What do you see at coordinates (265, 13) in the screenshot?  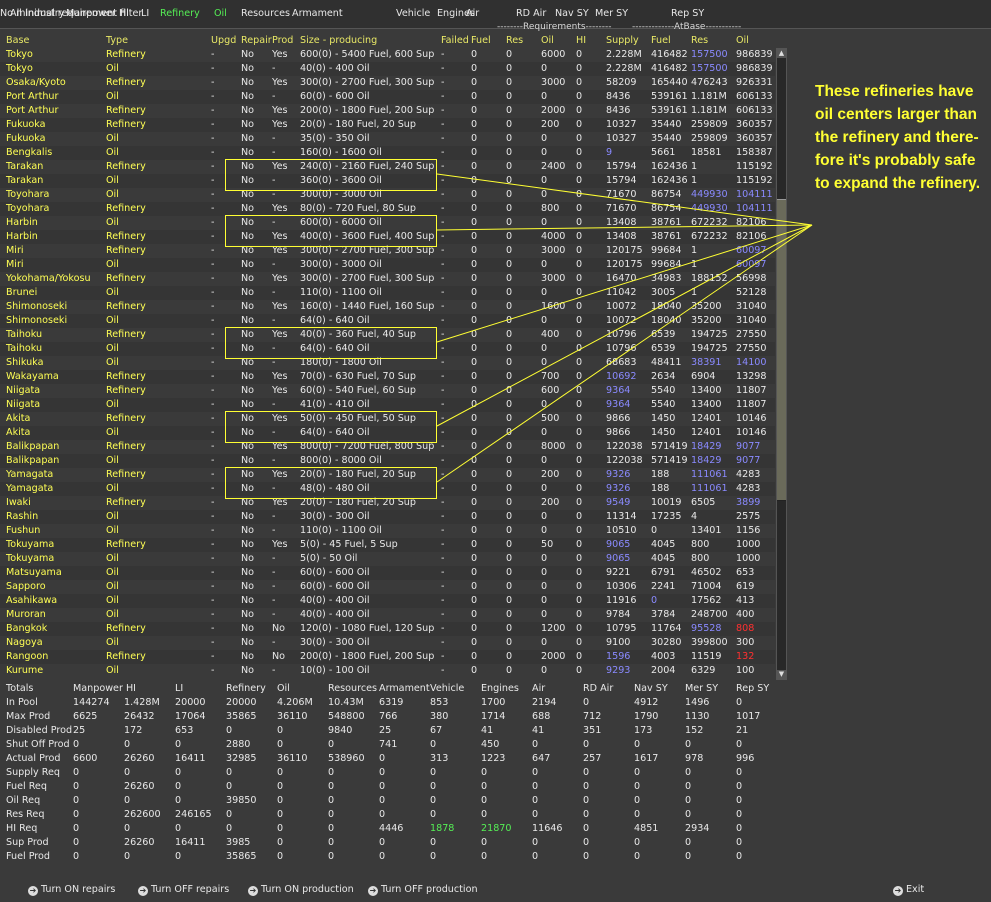 I see `tab-resources: Resources` at bounding box center [265, 13].